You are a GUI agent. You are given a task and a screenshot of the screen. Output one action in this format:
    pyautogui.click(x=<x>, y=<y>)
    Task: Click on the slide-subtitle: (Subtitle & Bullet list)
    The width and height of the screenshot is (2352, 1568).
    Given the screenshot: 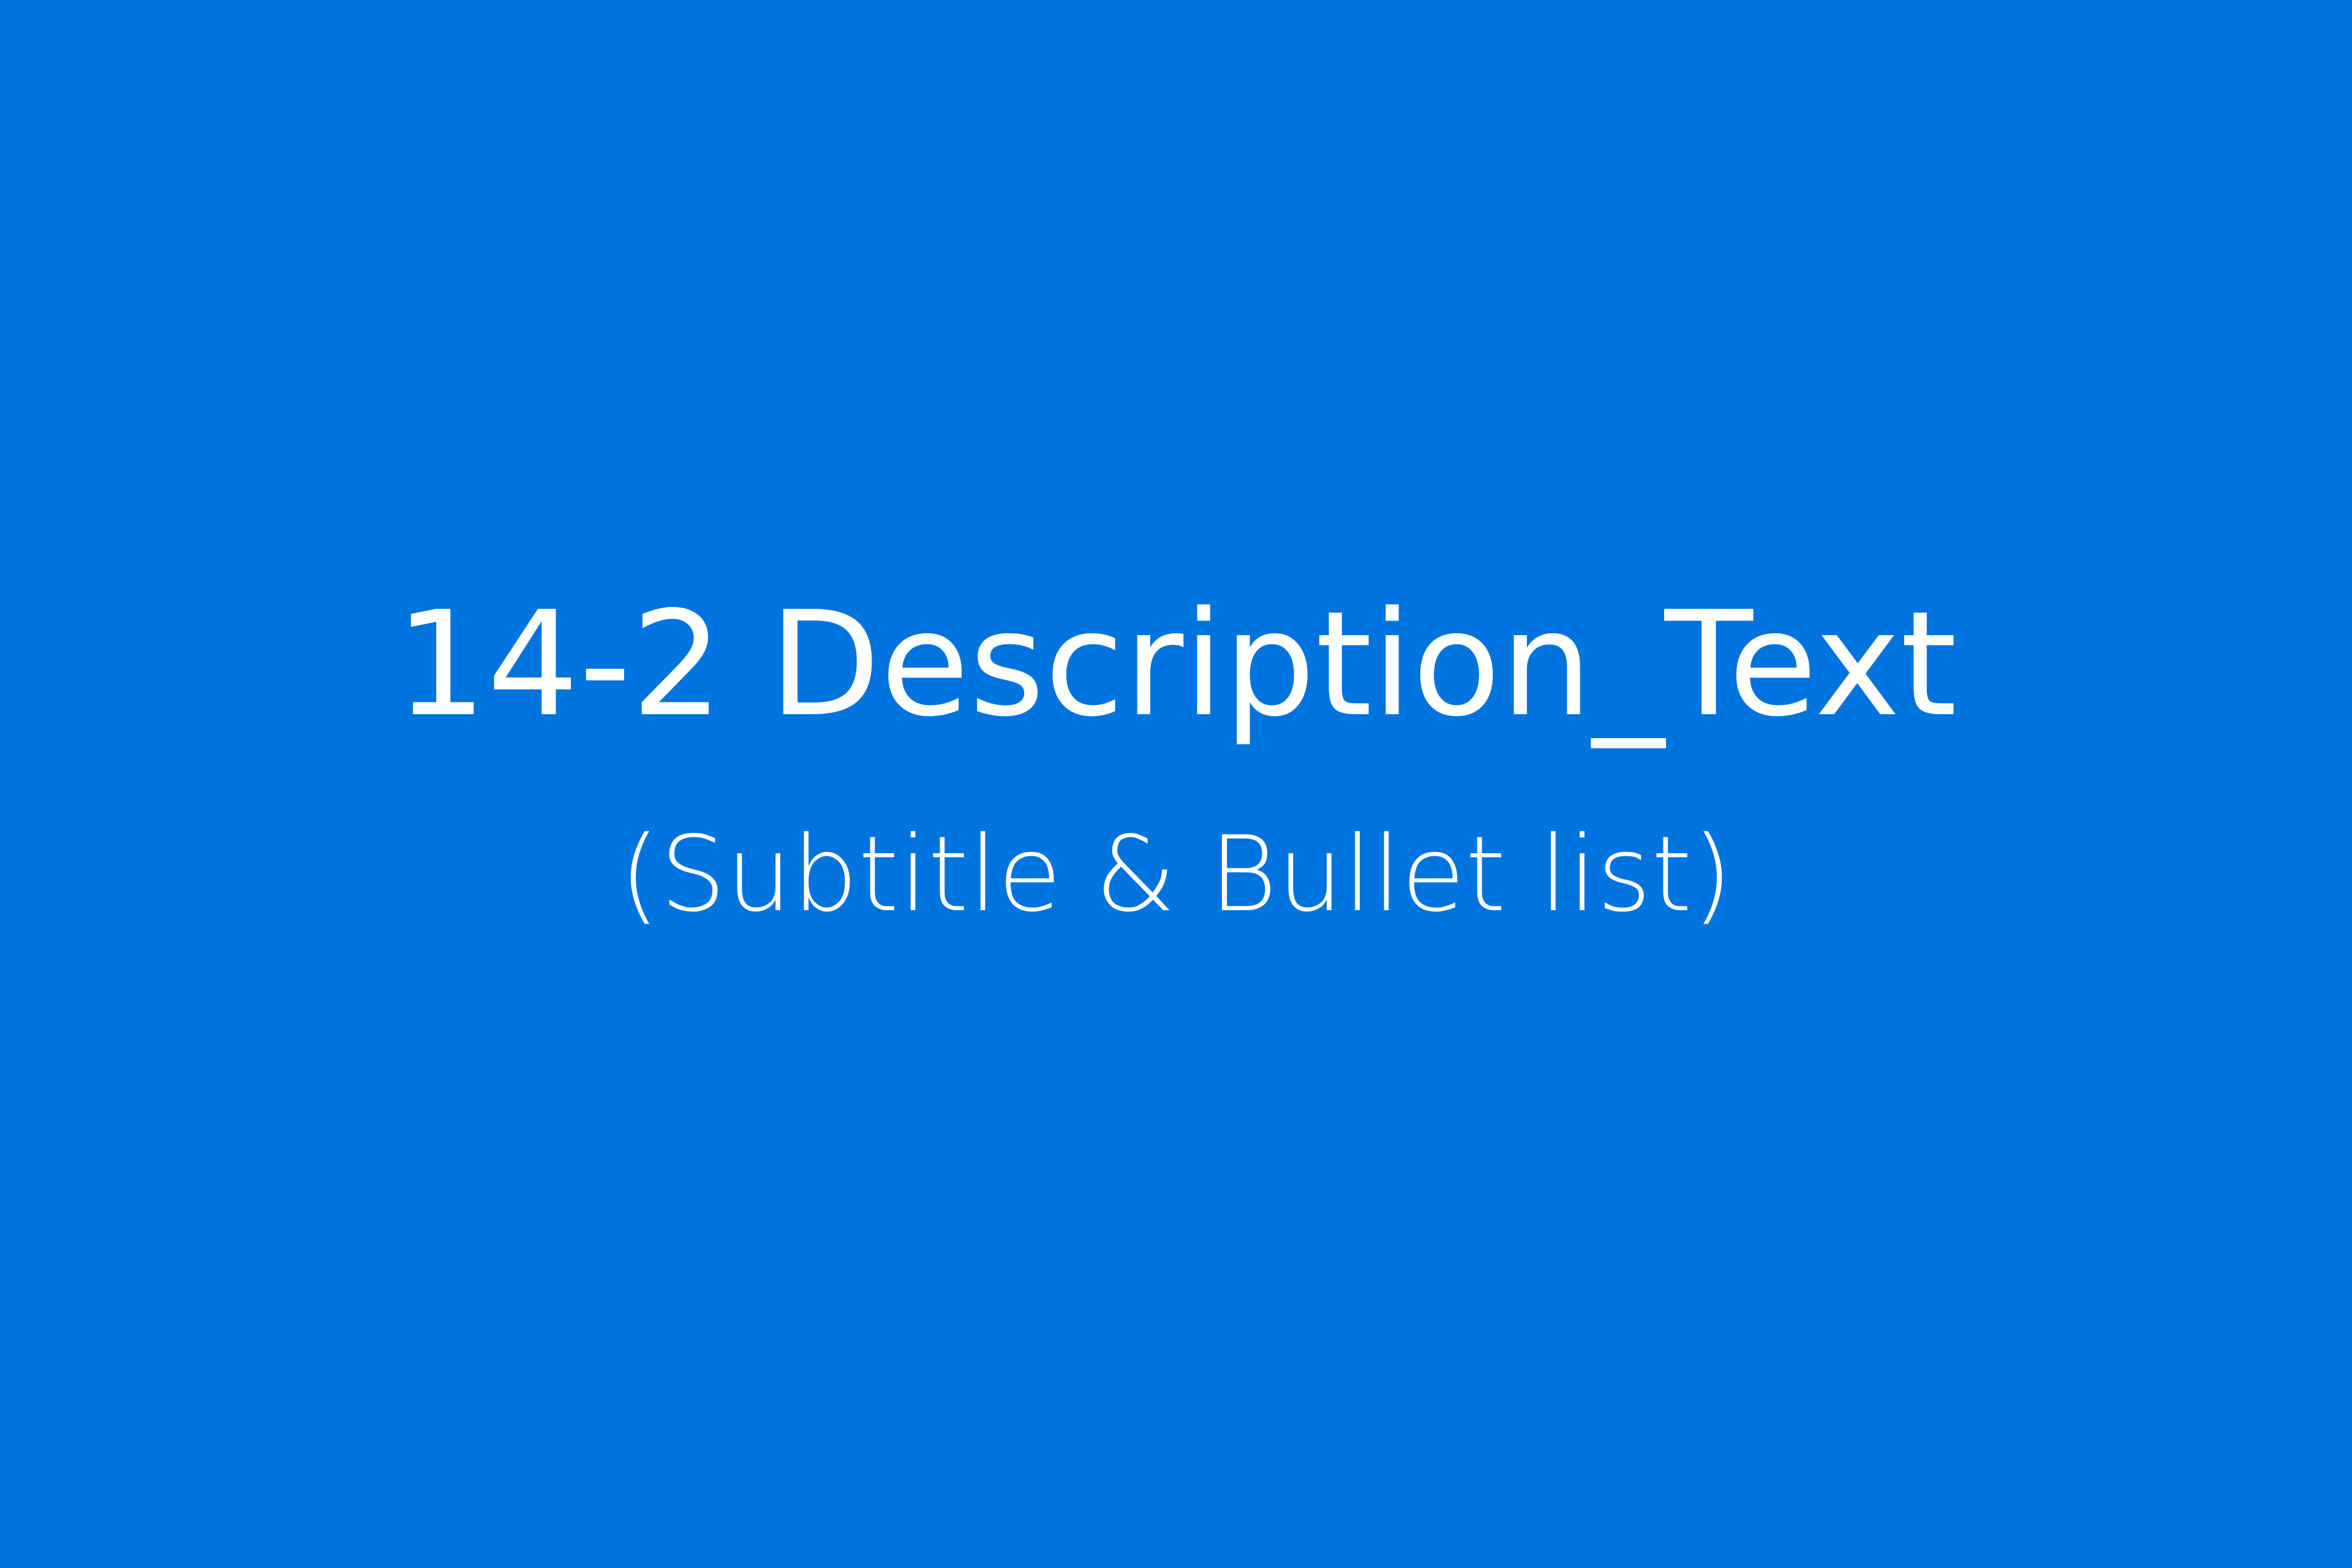 What is the action you would take?
    pyautogui.click(x=1176, y=875)
    